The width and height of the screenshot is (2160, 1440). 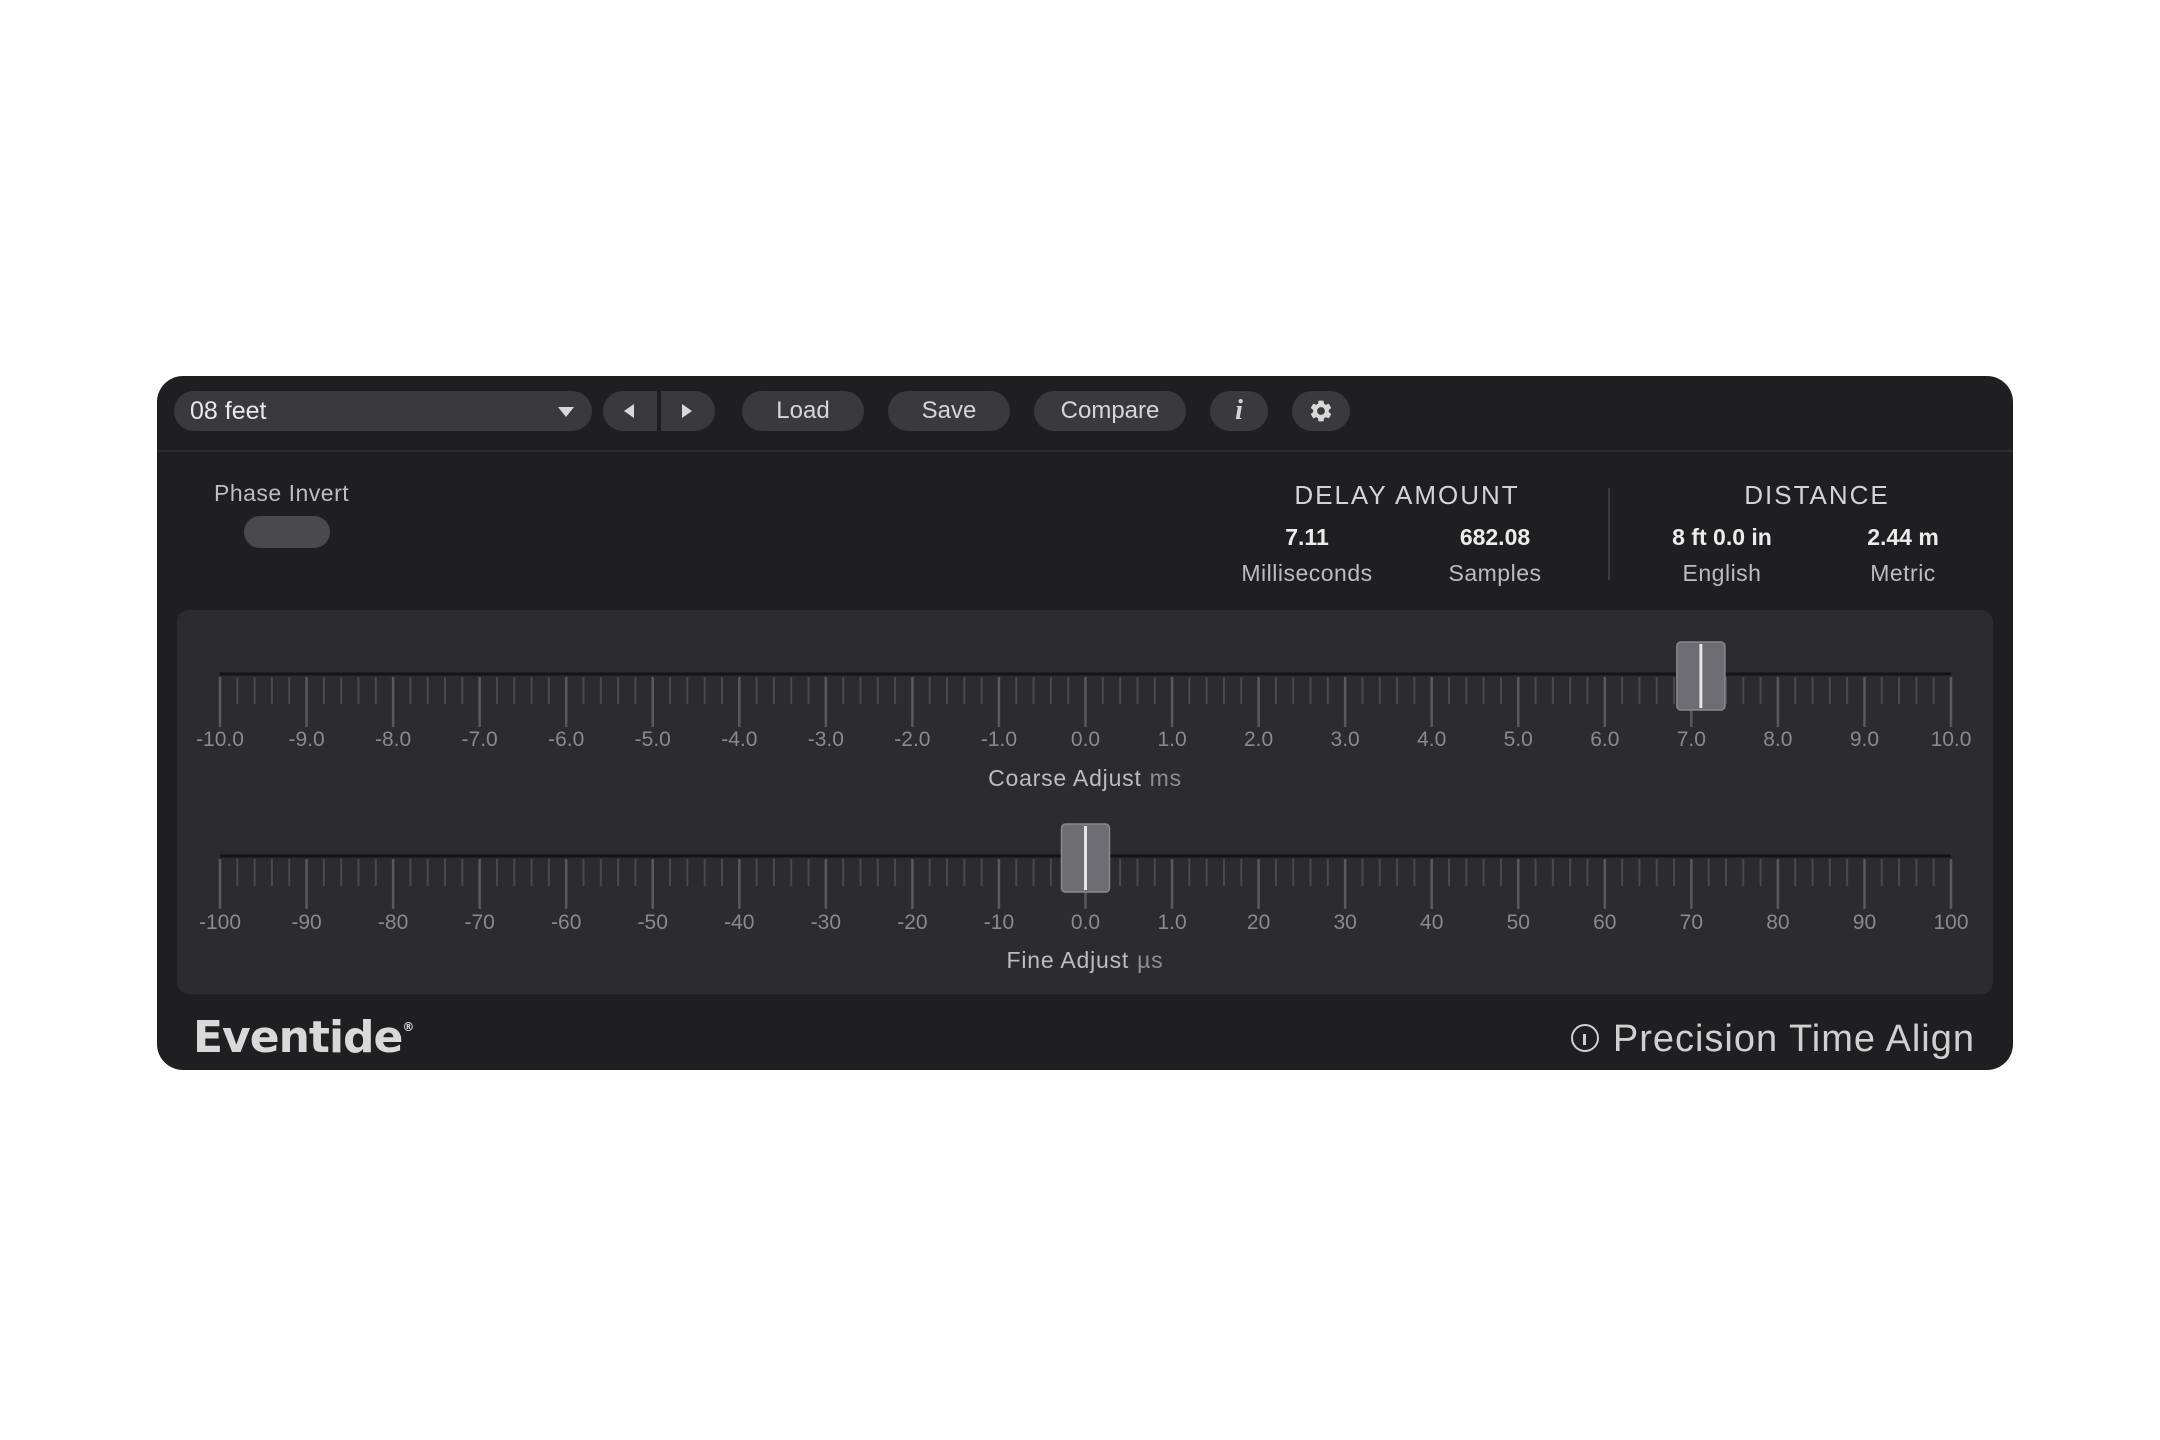 I want to click on product-title: Precision Time Align, so click(x=1772, y=1039).